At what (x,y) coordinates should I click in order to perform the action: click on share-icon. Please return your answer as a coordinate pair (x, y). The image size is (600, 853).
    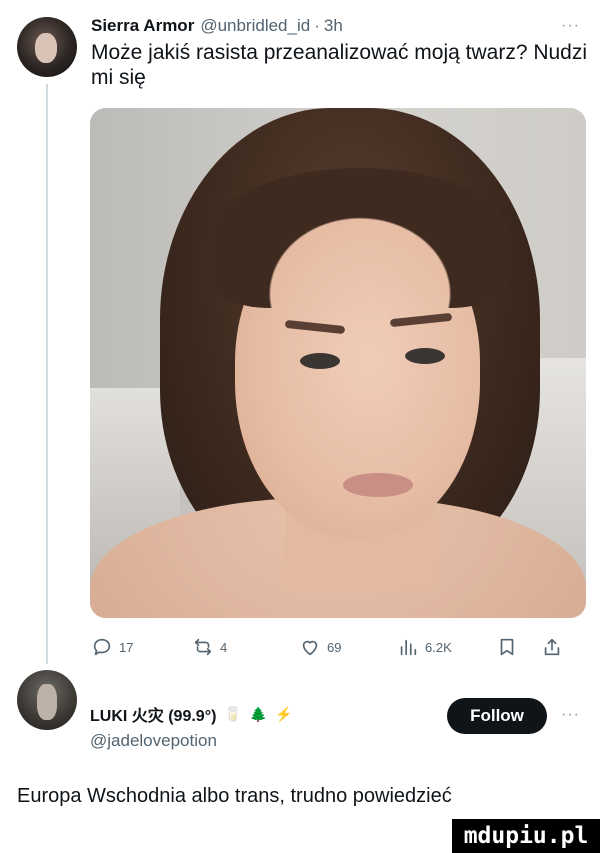
    Looking at the image, I should click on (552, 647).